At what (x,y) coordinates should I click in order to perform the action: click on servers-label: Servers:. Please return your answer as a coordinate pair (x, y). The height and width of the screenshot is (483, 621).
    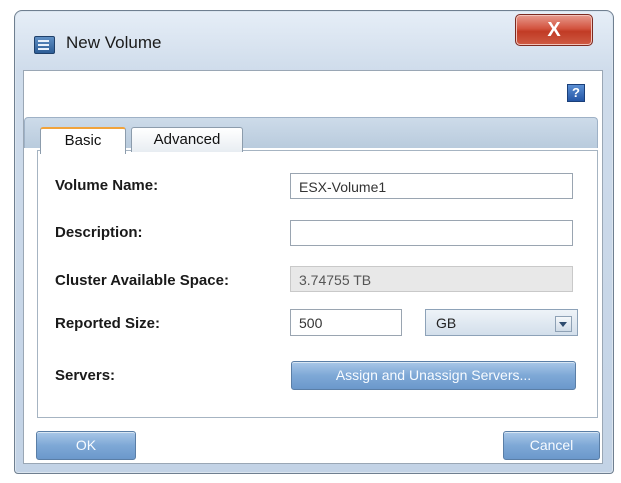
    Looking at the image, I should click on (85, 375).